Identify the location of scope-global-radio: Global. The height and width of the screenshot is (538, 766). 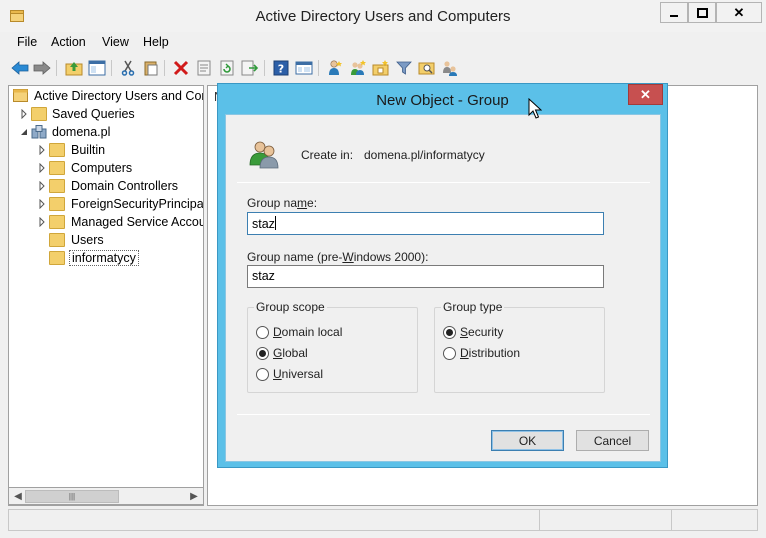
(282, 353).